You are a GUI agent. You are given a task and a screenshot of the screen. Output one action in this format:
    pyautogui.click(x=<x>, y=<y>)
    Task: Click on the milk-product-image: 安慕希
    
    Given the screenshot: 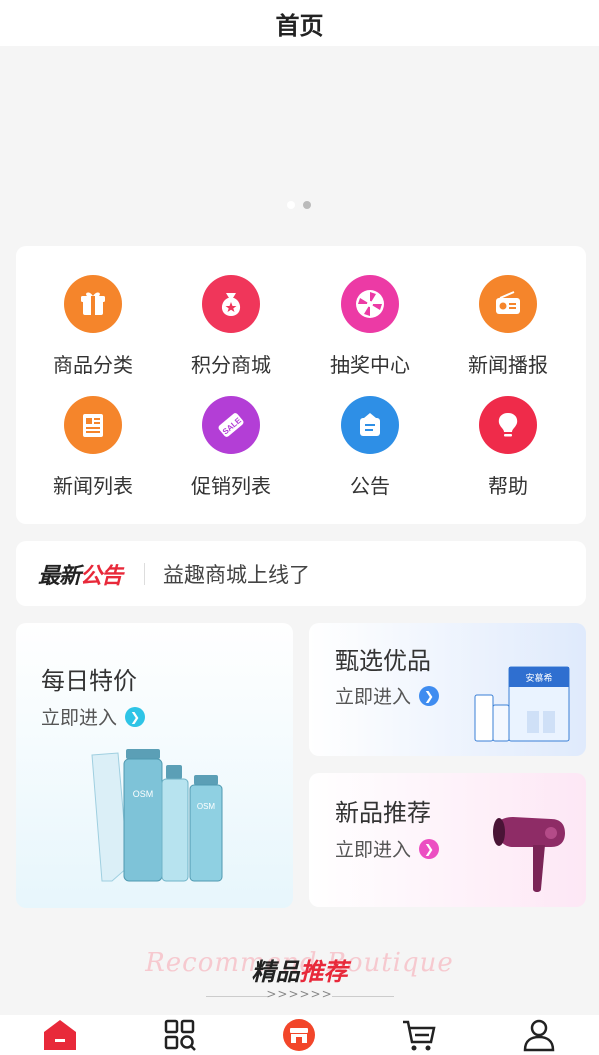 What is the action you would take?
    pyautogui.click(x=522, y=704)
    